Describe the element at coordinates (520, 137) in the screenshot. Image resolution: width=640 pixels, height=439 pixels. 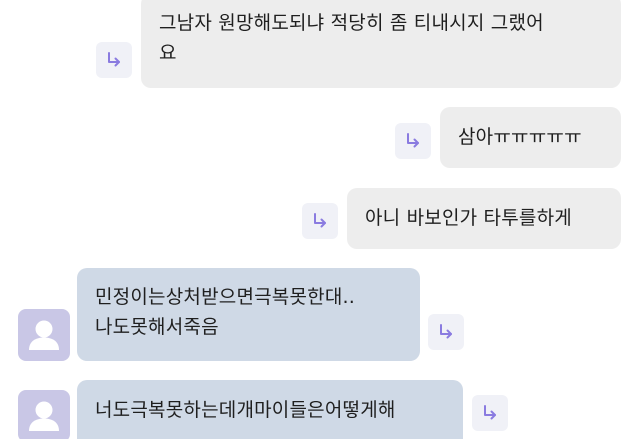
I see `message-text: 삼아ㅠㅠㅠㅠㅠ` at that location.